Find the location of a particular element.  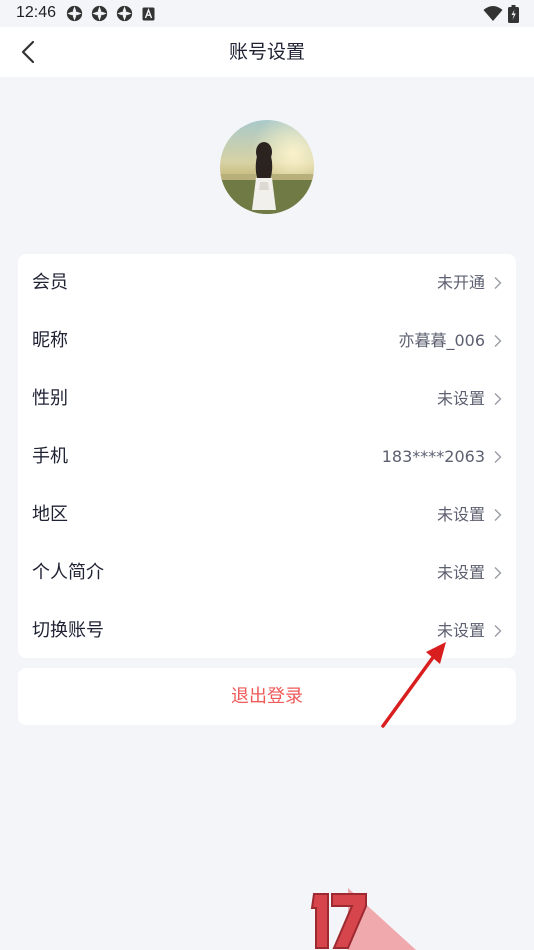

settings-row-label: 昵称 is located at coordinates (50, 340).